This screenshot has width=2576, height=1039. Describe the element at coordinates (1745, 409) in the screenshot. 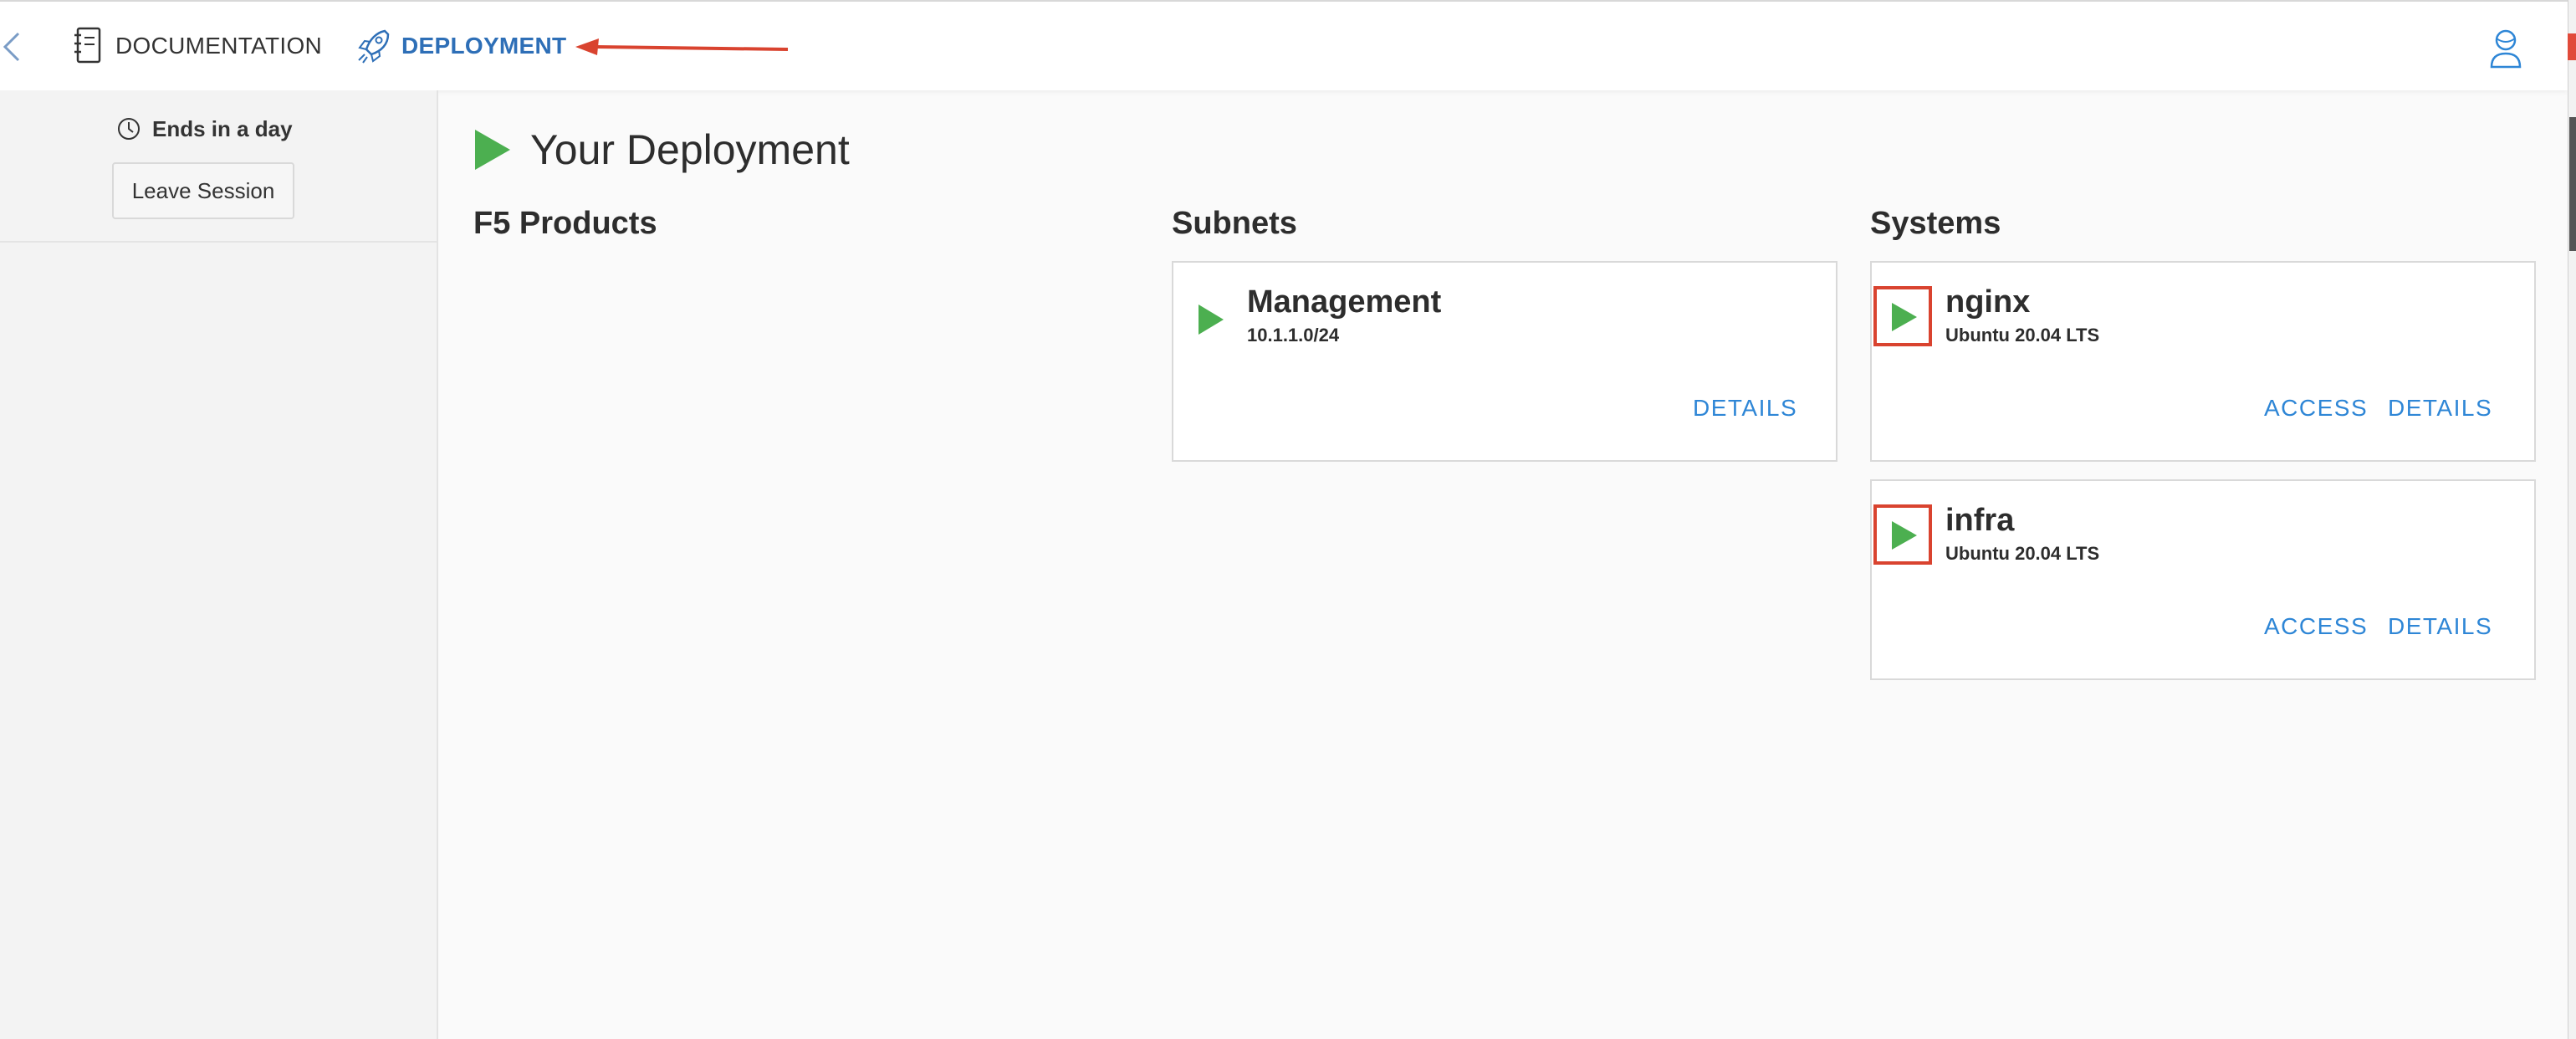

I see `subnet-details-link: DETAILS` at that location.